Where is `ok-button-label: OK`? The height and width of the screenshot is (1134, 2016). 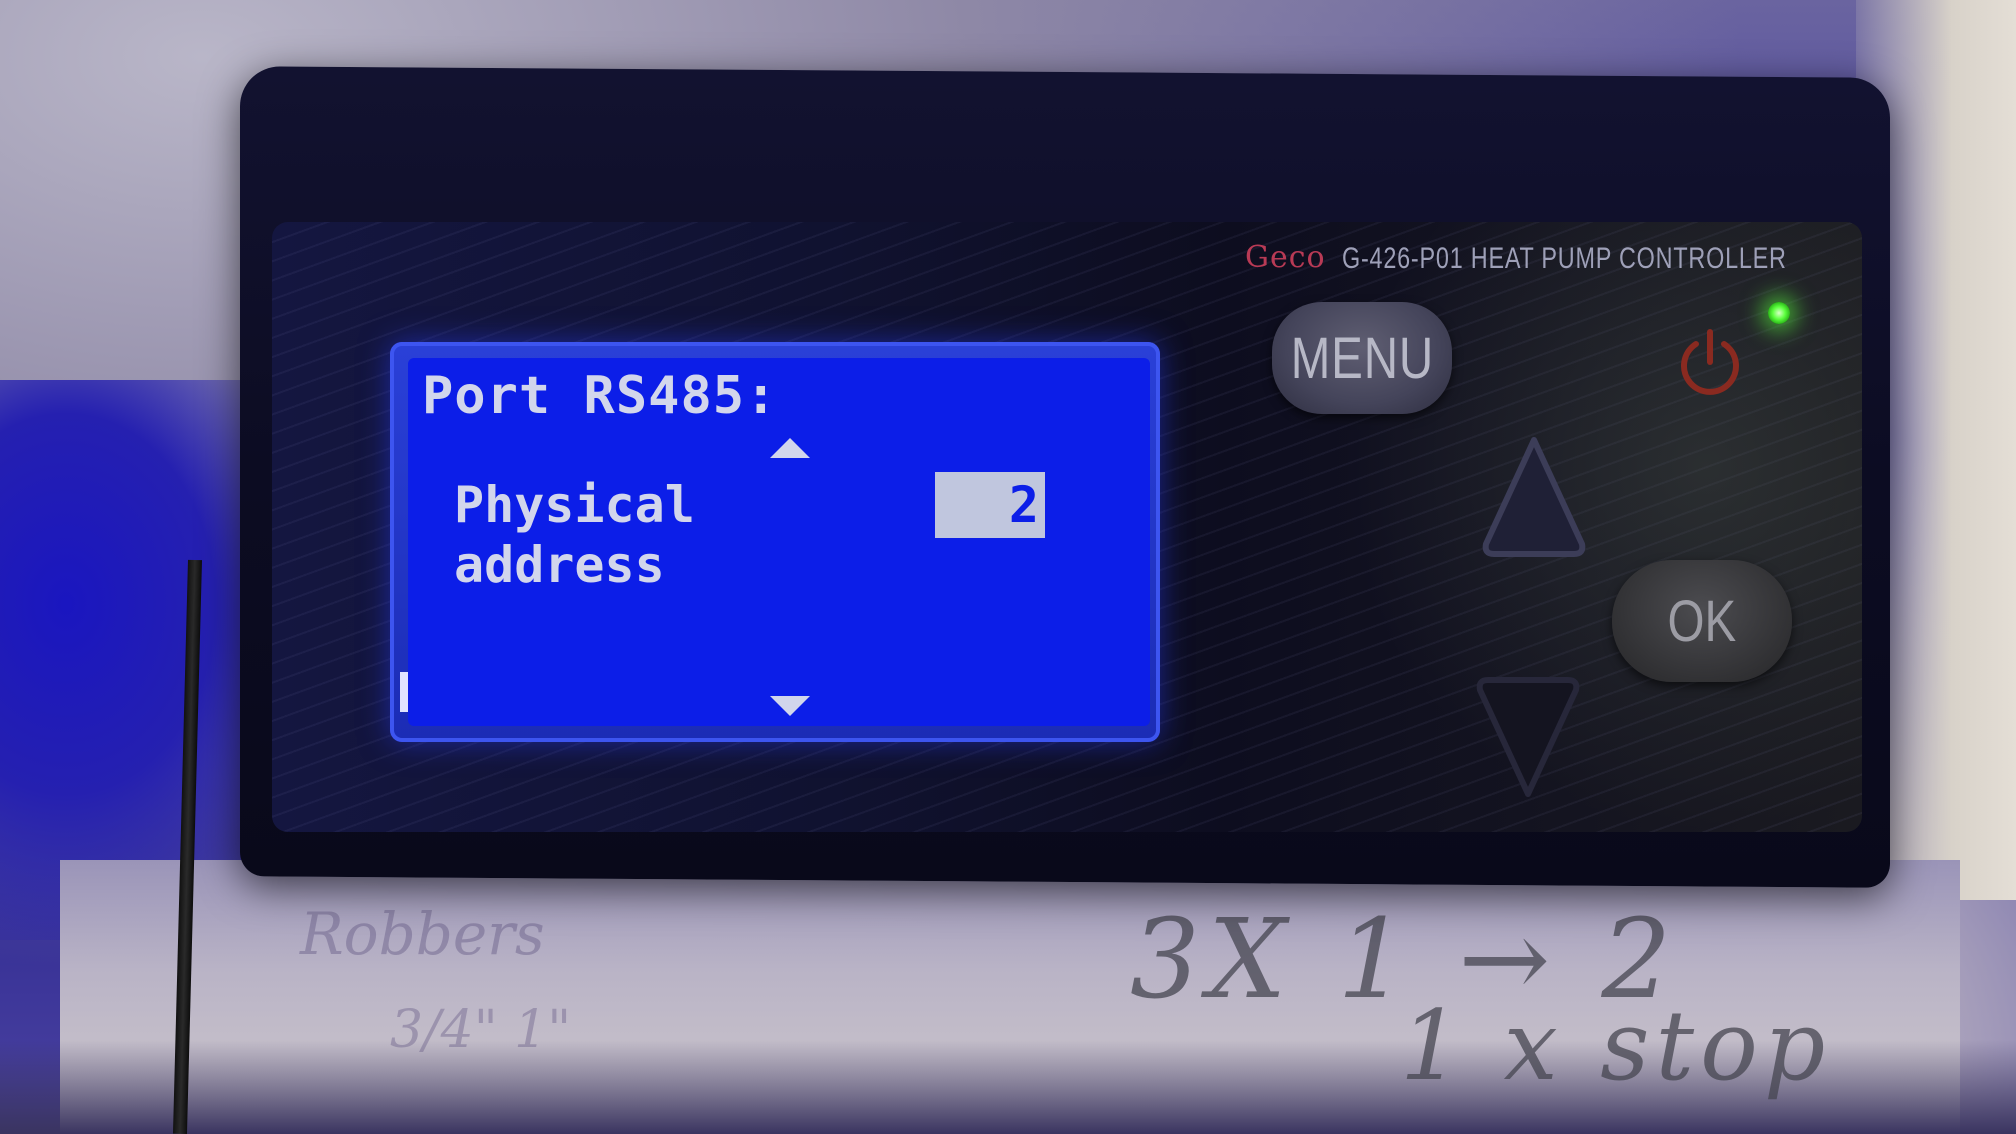
ok-button-label: OK is located at coordinates (1702, 621).